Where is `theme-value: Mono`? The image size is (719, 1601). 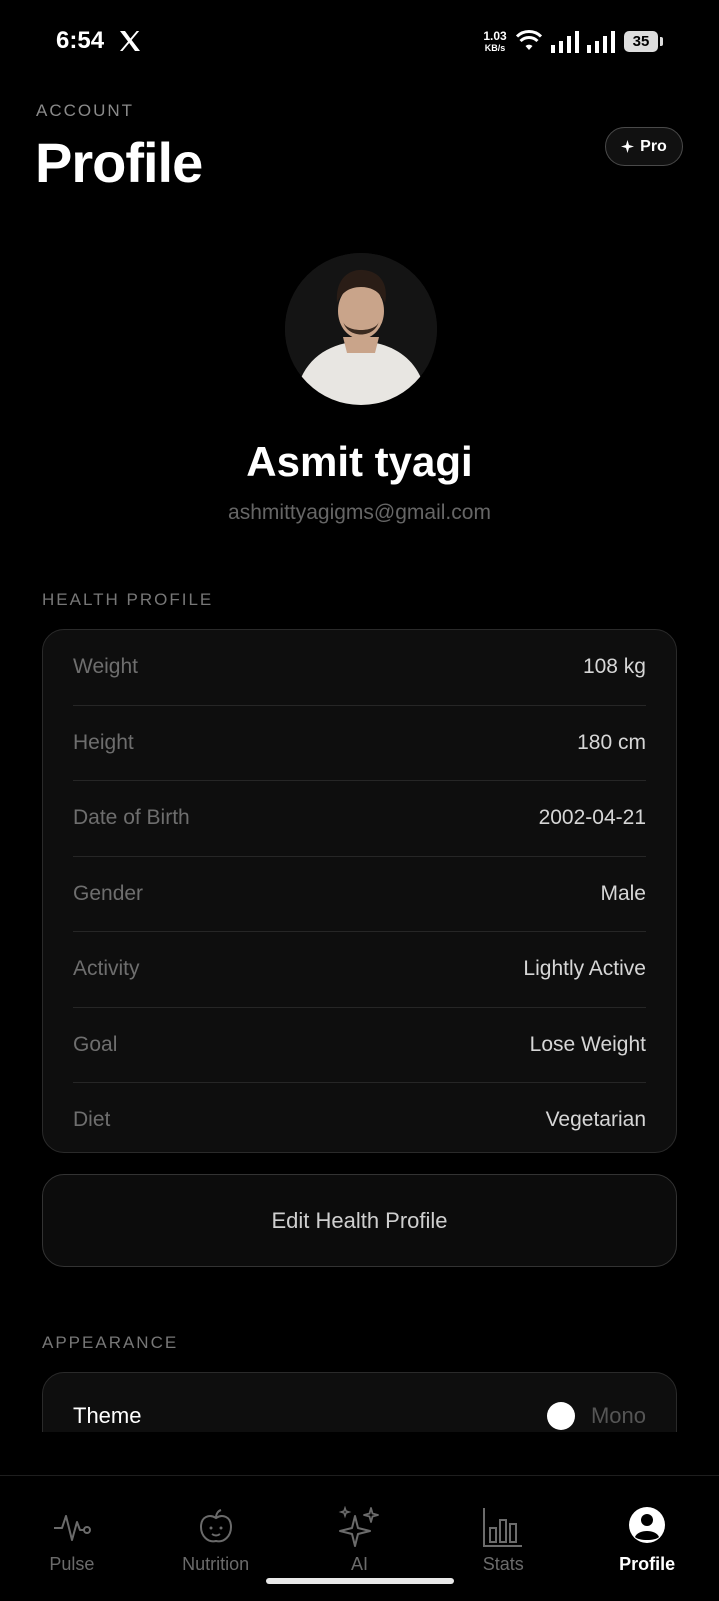 theme-value: Mono is located at coordinates (618, 1415).